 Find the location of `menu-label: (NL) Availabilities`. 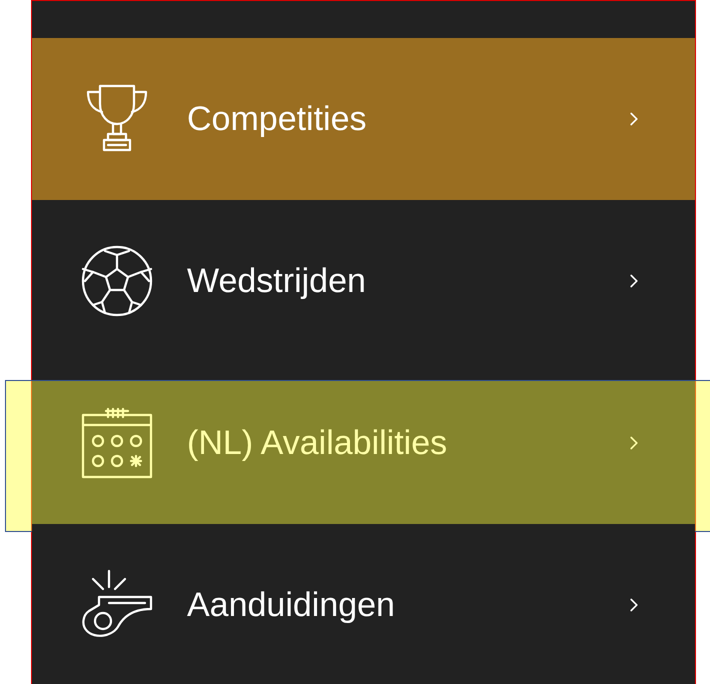

menu-label: (NL) Availabilities is located at coordinates (317, 443).